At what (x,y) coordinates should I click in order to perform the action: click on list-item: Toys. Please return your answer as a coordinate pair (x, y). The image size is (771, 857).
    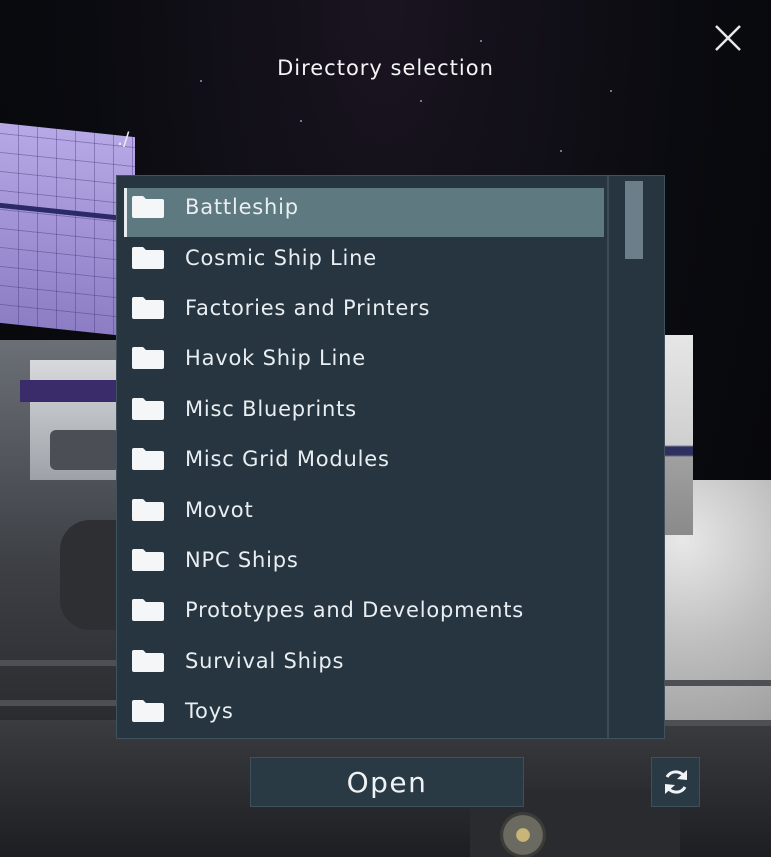
    Looking at the image, I should click on (362, 711).